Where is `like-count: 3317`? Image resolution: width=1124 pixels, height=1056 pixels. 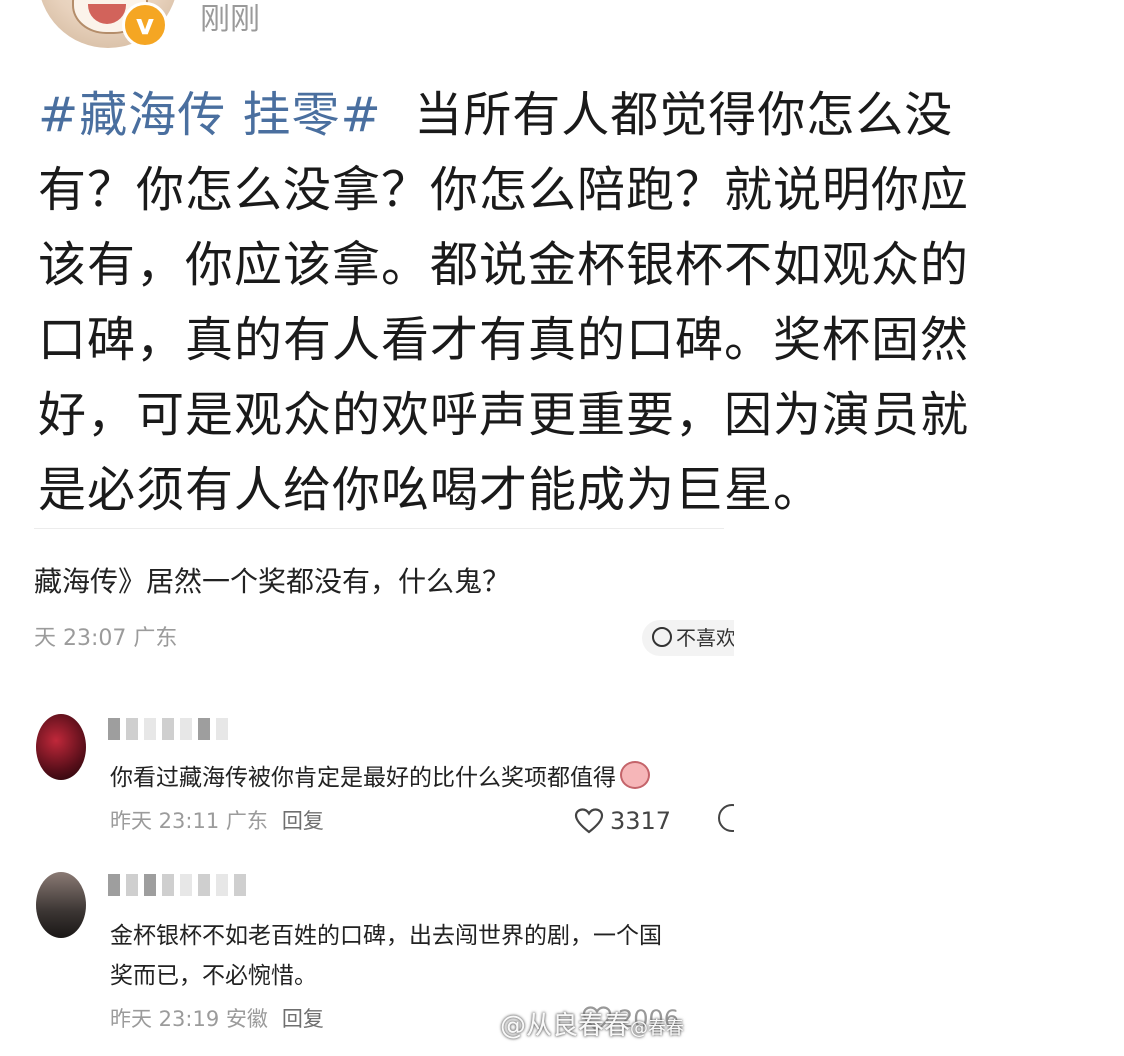 like-count: 3317 is located at coordinates (622, 821).